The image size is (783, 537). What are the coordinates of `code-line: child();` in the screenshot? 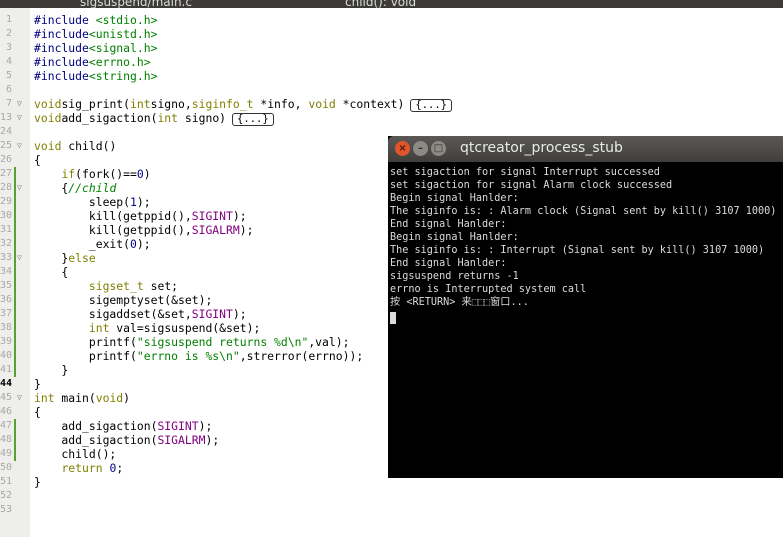 It's located at (75, 454).